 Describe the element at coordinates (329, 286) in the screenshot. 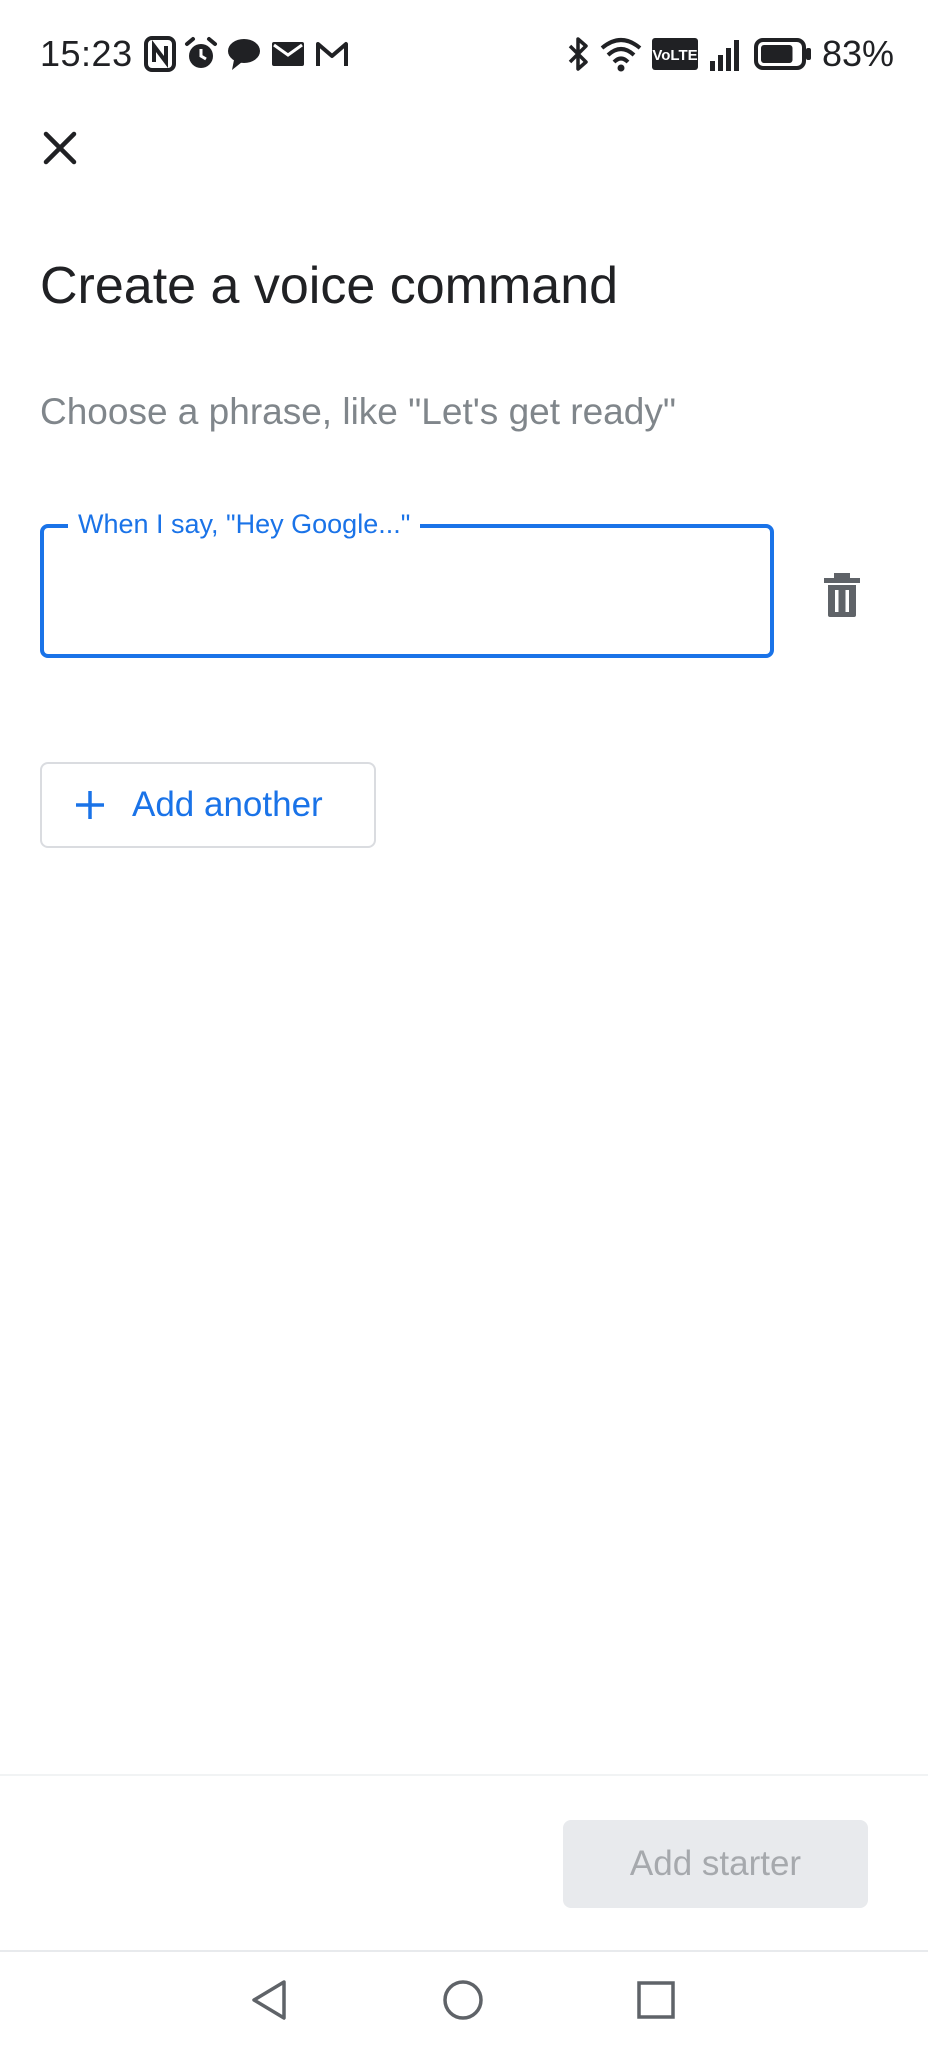

I see `page-title: Create a voice command` at that location.